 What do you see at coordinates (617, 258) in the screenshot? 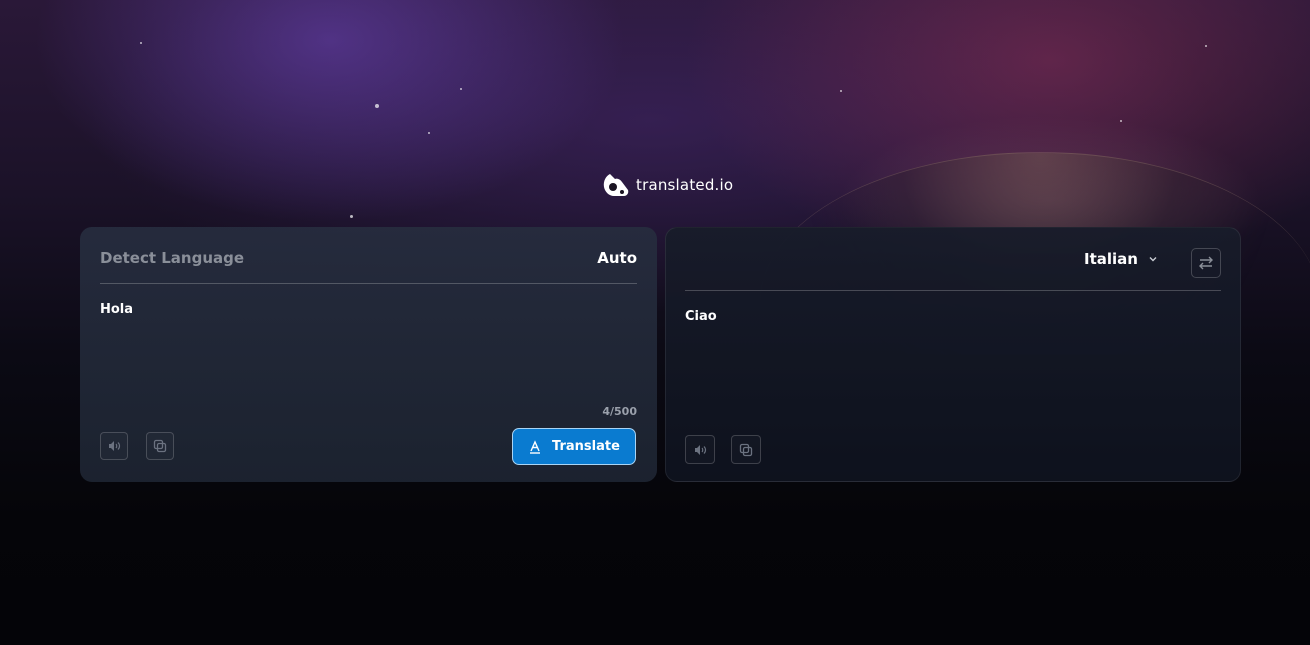
I see `detected-language: Auto` at bounding box center [617, 258].